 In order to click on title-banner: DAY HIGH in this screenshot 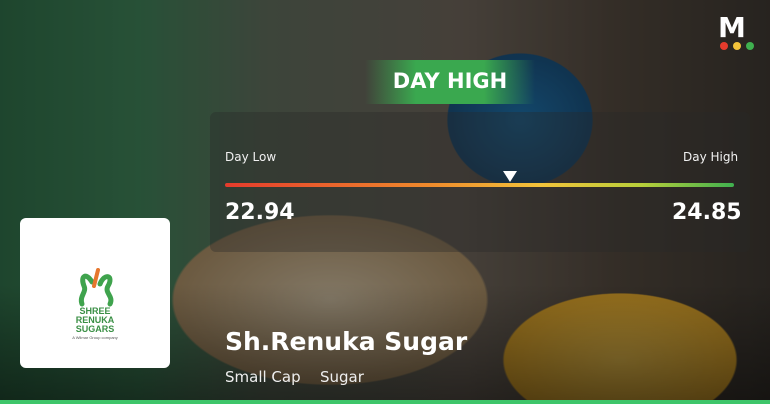, I will do `click(450, 82)`.